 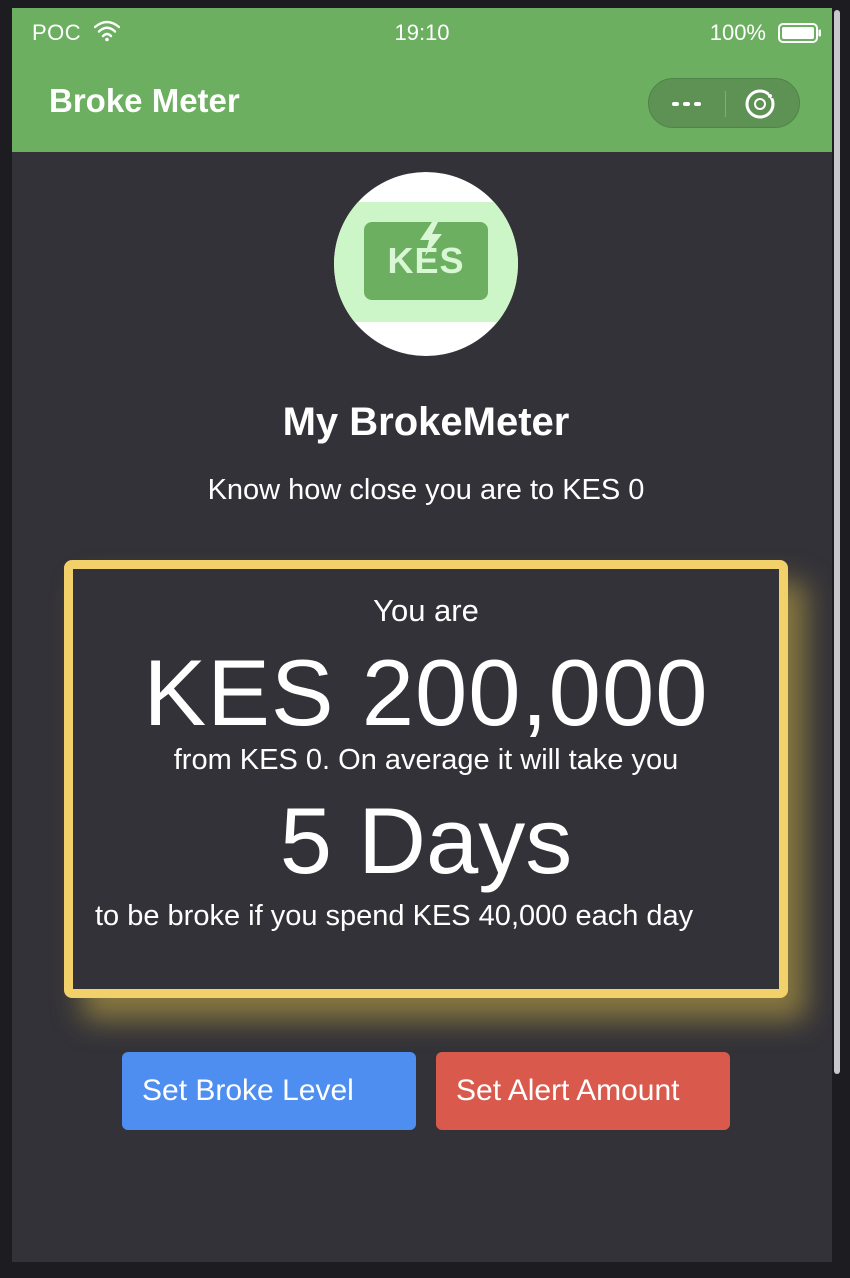 What do you see at coordinates (426, 264) in the screenshot?
I see `app-logo: KES` at bounding box center [426, 264].